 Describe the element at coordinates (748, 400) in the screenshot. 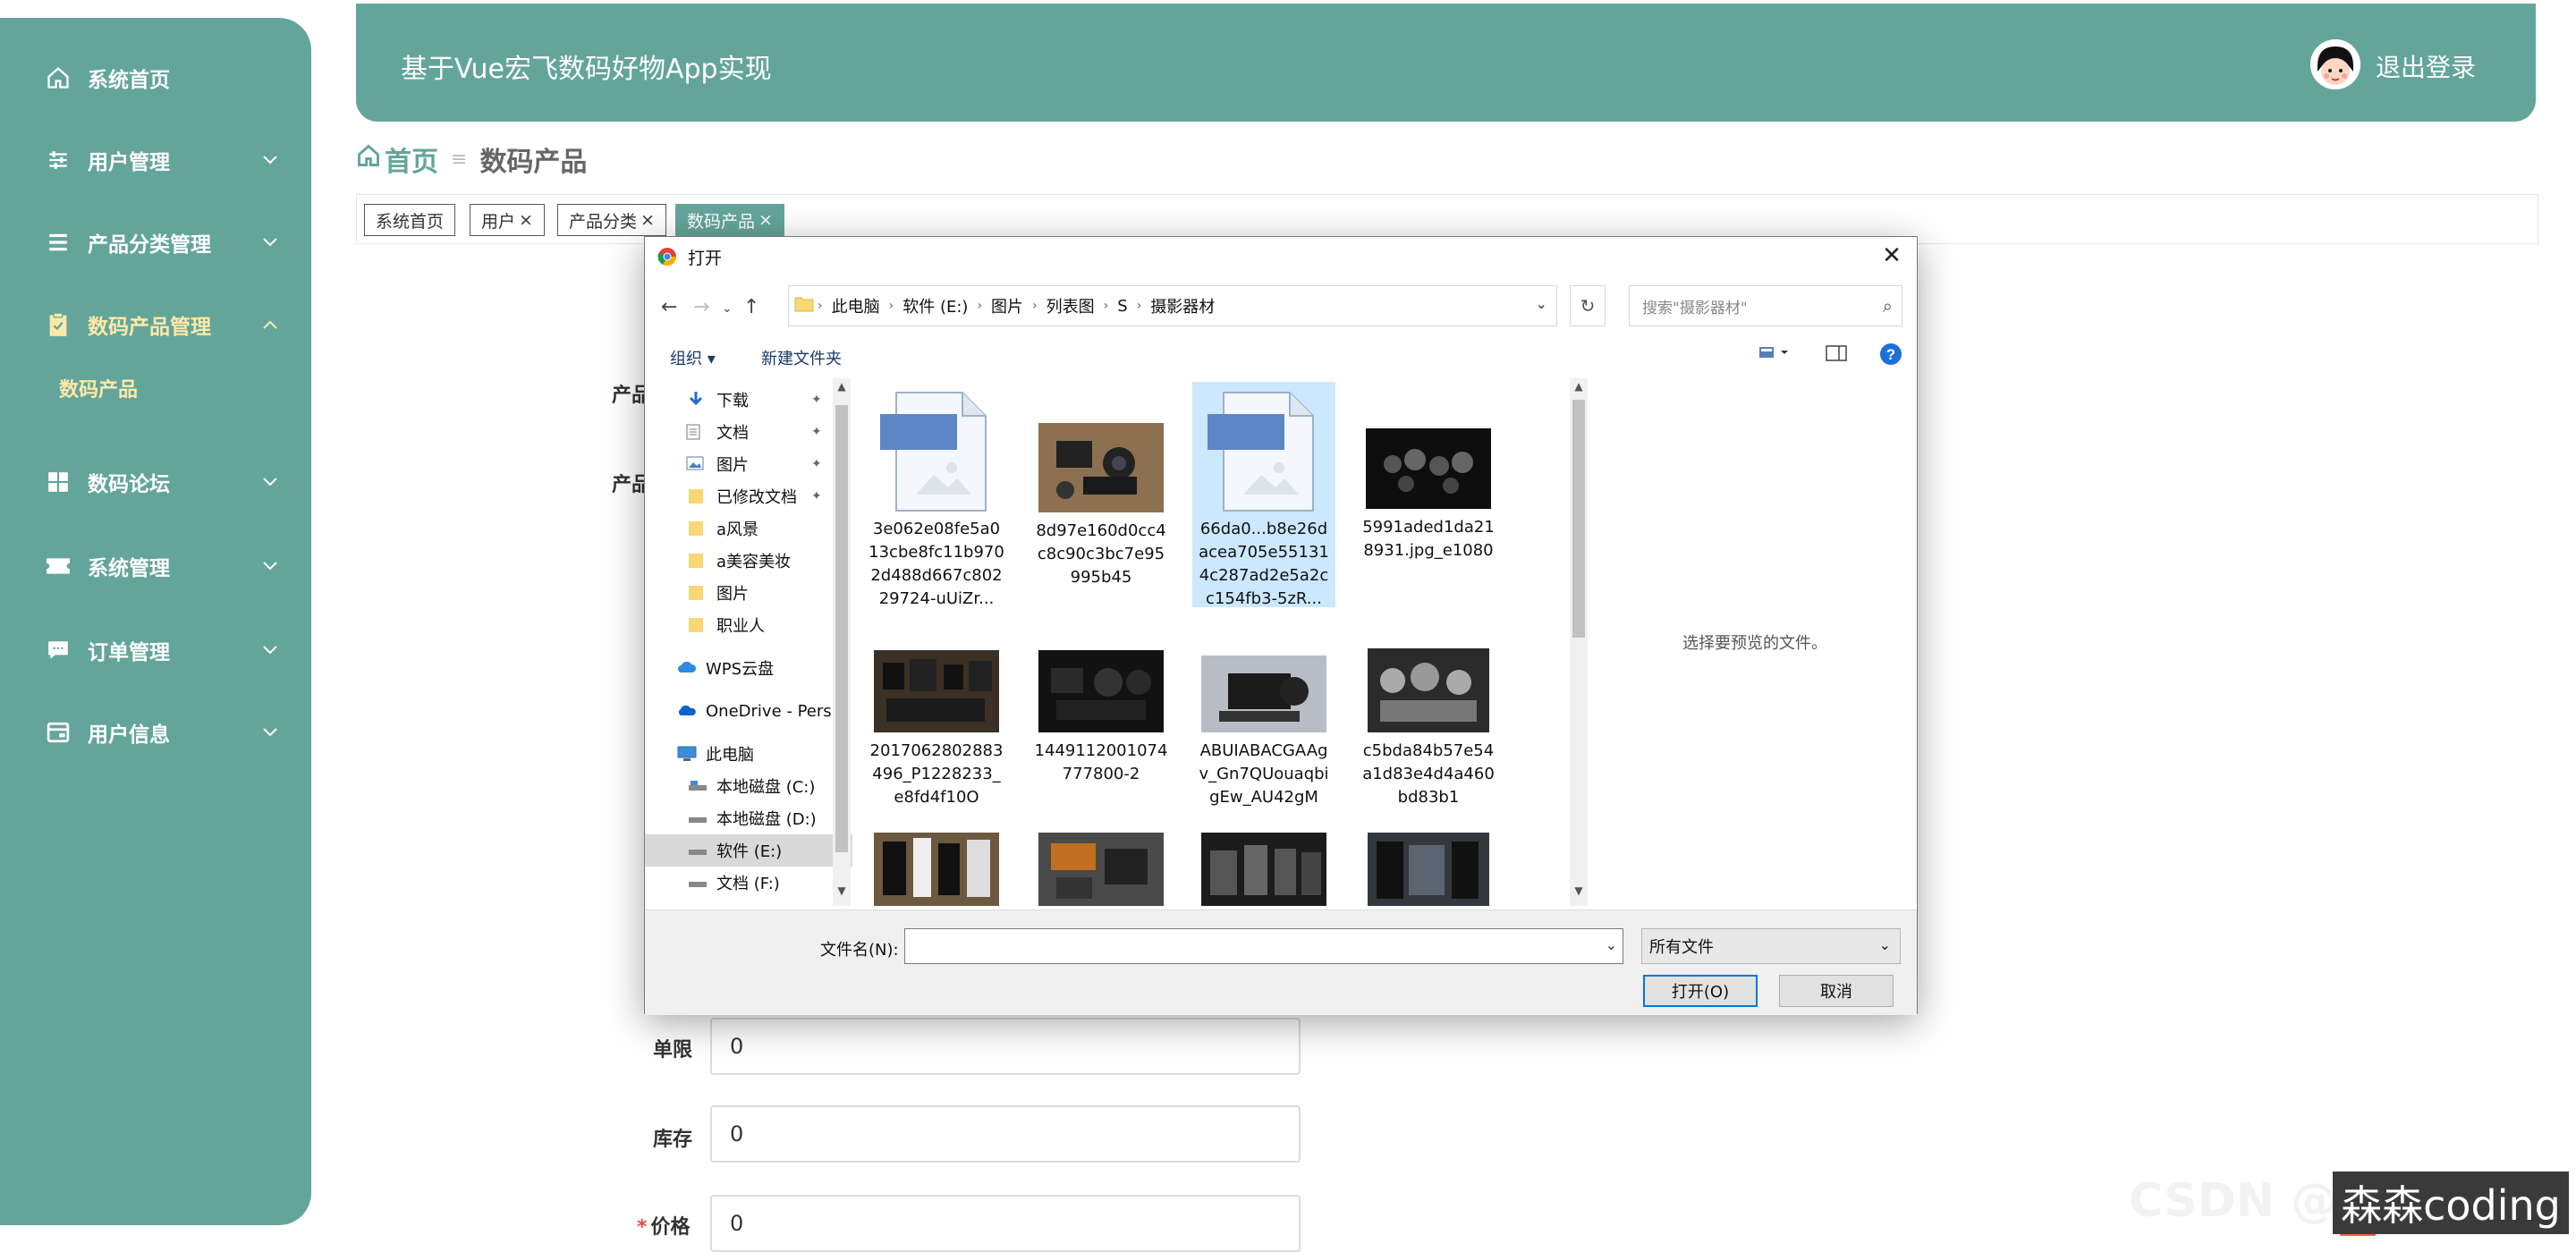

I see `nav-item-downloads: 下载 ✦` at that location.